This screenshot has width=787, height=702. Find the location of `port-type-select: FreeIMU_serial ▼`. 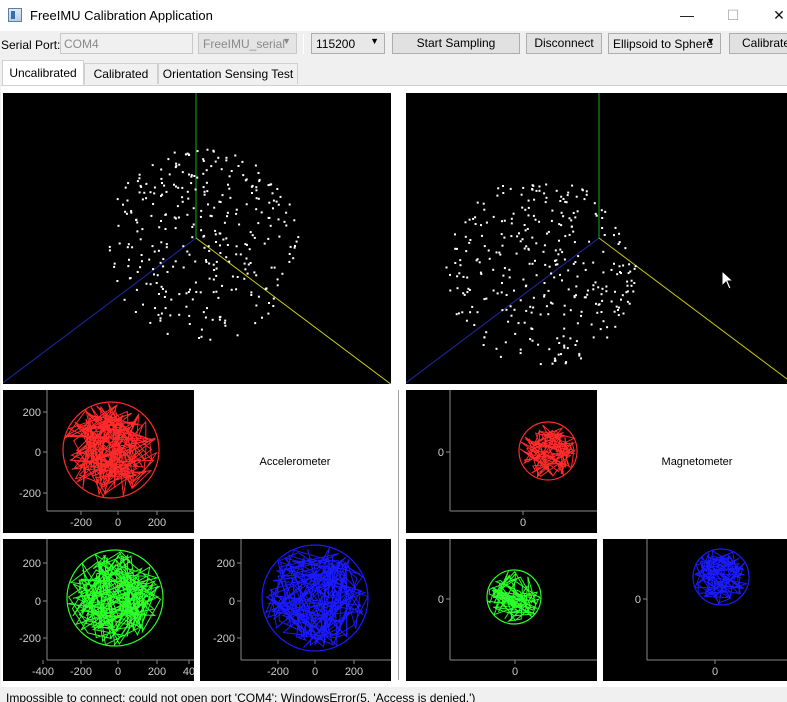

port-type-select: FreeIMU_serial ▼ is located at coordinates (247, 43).